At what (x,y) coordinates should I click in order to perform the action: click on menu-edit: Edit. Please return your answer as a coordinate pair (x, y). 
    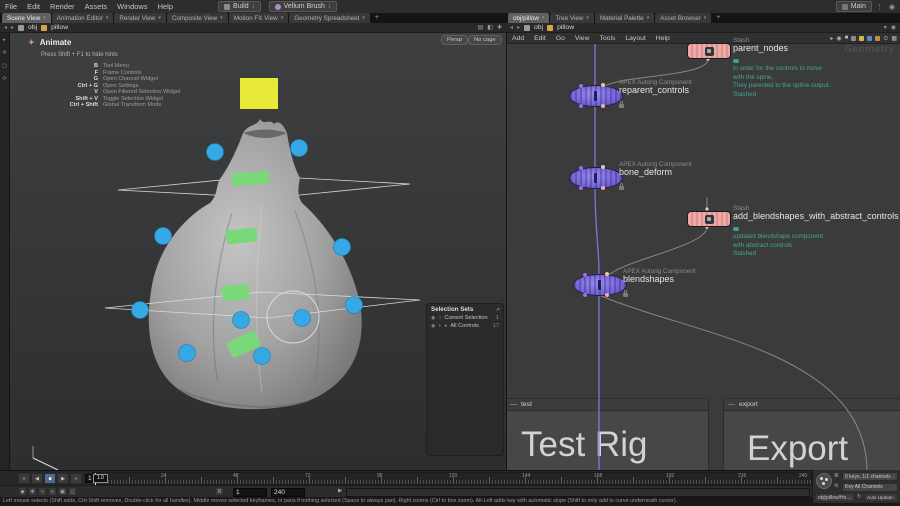
    Looking at the image, I should click on (33, 6).